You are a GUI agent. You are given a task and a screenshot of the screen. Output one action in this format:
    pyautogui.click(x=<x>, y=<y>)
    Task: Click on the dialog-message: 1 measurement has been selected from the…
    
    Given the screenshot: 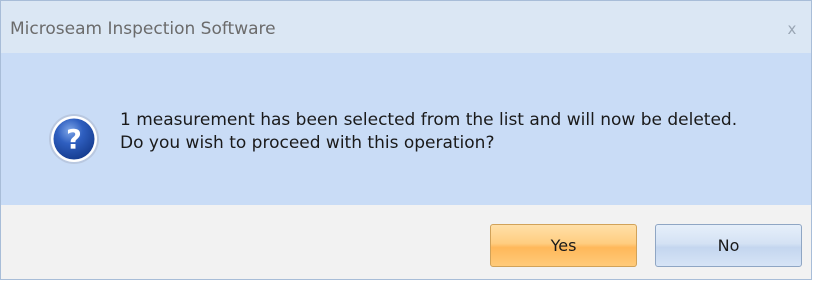 What is the action you would take?
    pyautogui.click(x=428, y=132)
    